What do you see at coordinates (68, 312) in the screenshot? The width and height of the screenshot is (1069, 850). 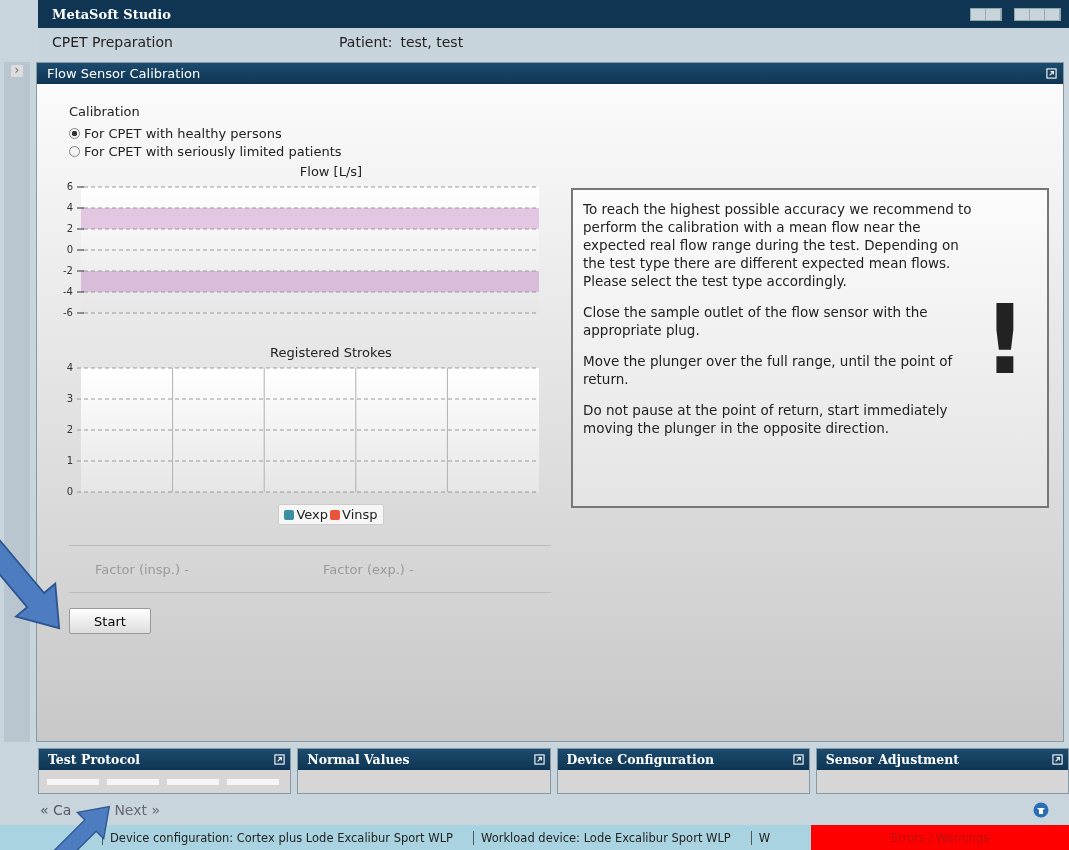 I see `tick-label: -6` at bounding box center [68, 312].